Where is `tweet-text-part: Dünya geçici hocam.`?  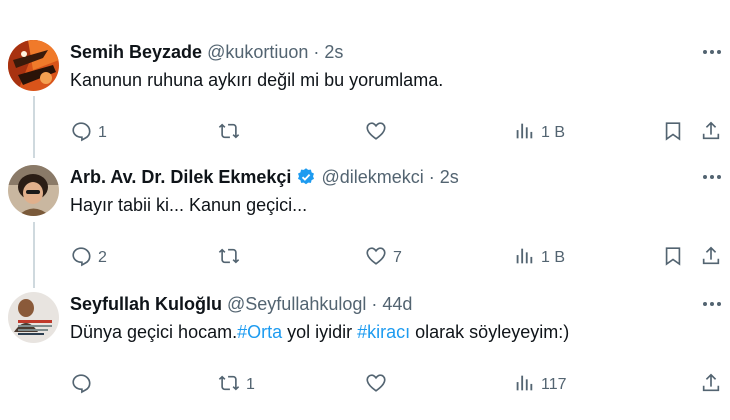 tweet-text-part: Dünya geçici hocam. is located at coordinates (154, 332).